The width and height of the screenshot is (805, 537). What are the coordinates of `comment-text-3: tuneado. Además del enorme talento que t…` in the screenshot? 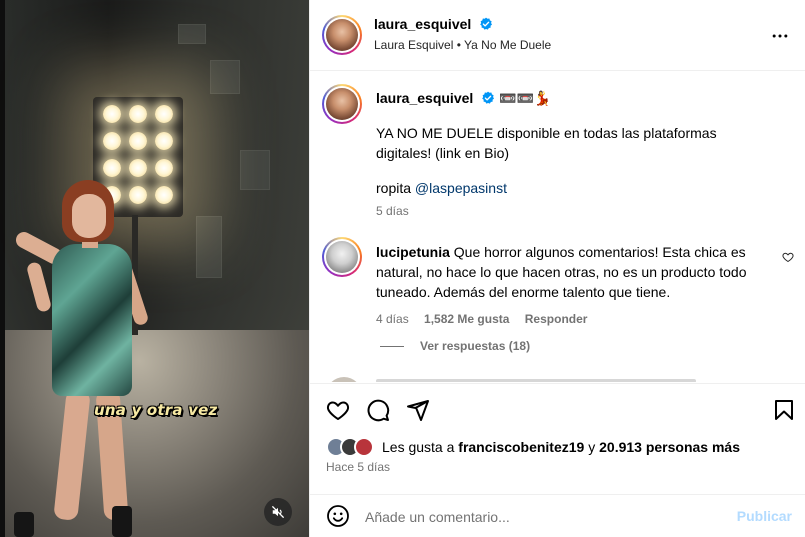 It's located at (523, 292).